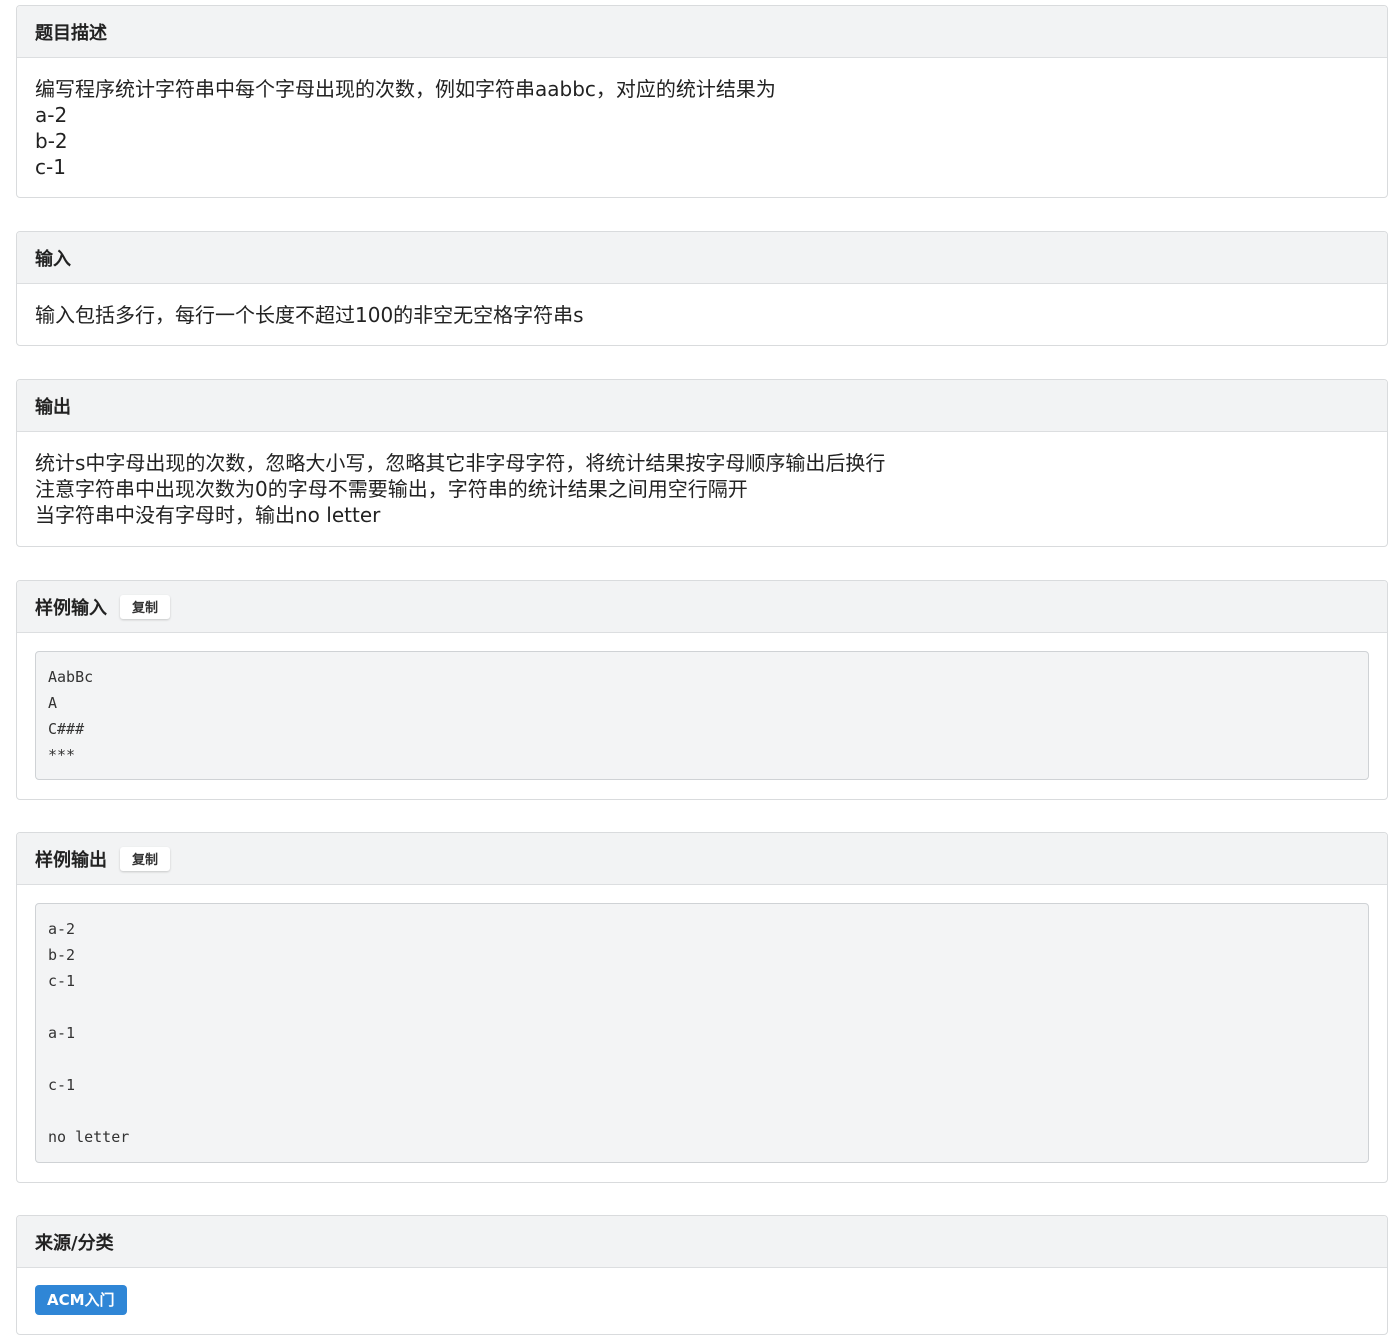 The image size is (1399, 1335). What do you see at coordinates (702, 859) in the screenshot?
I see `sample-output-header: 样例输出 复制` at bounding box center [702, 859].